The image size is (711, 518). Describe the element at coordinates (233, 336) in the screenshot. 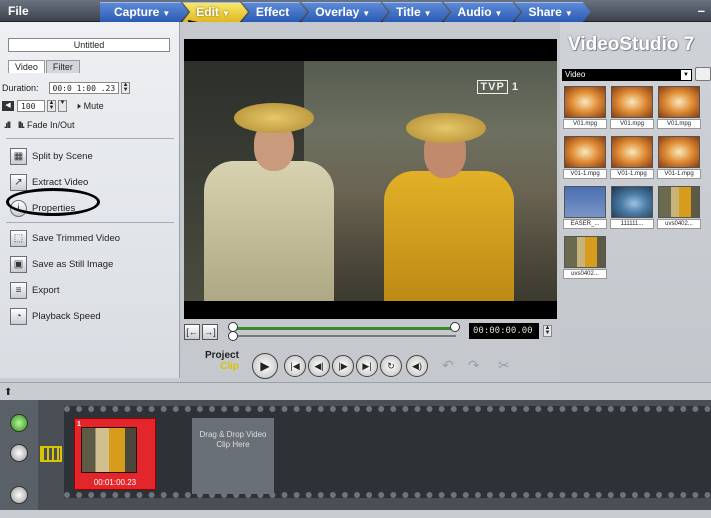

I see `scrub-handle` at that location.